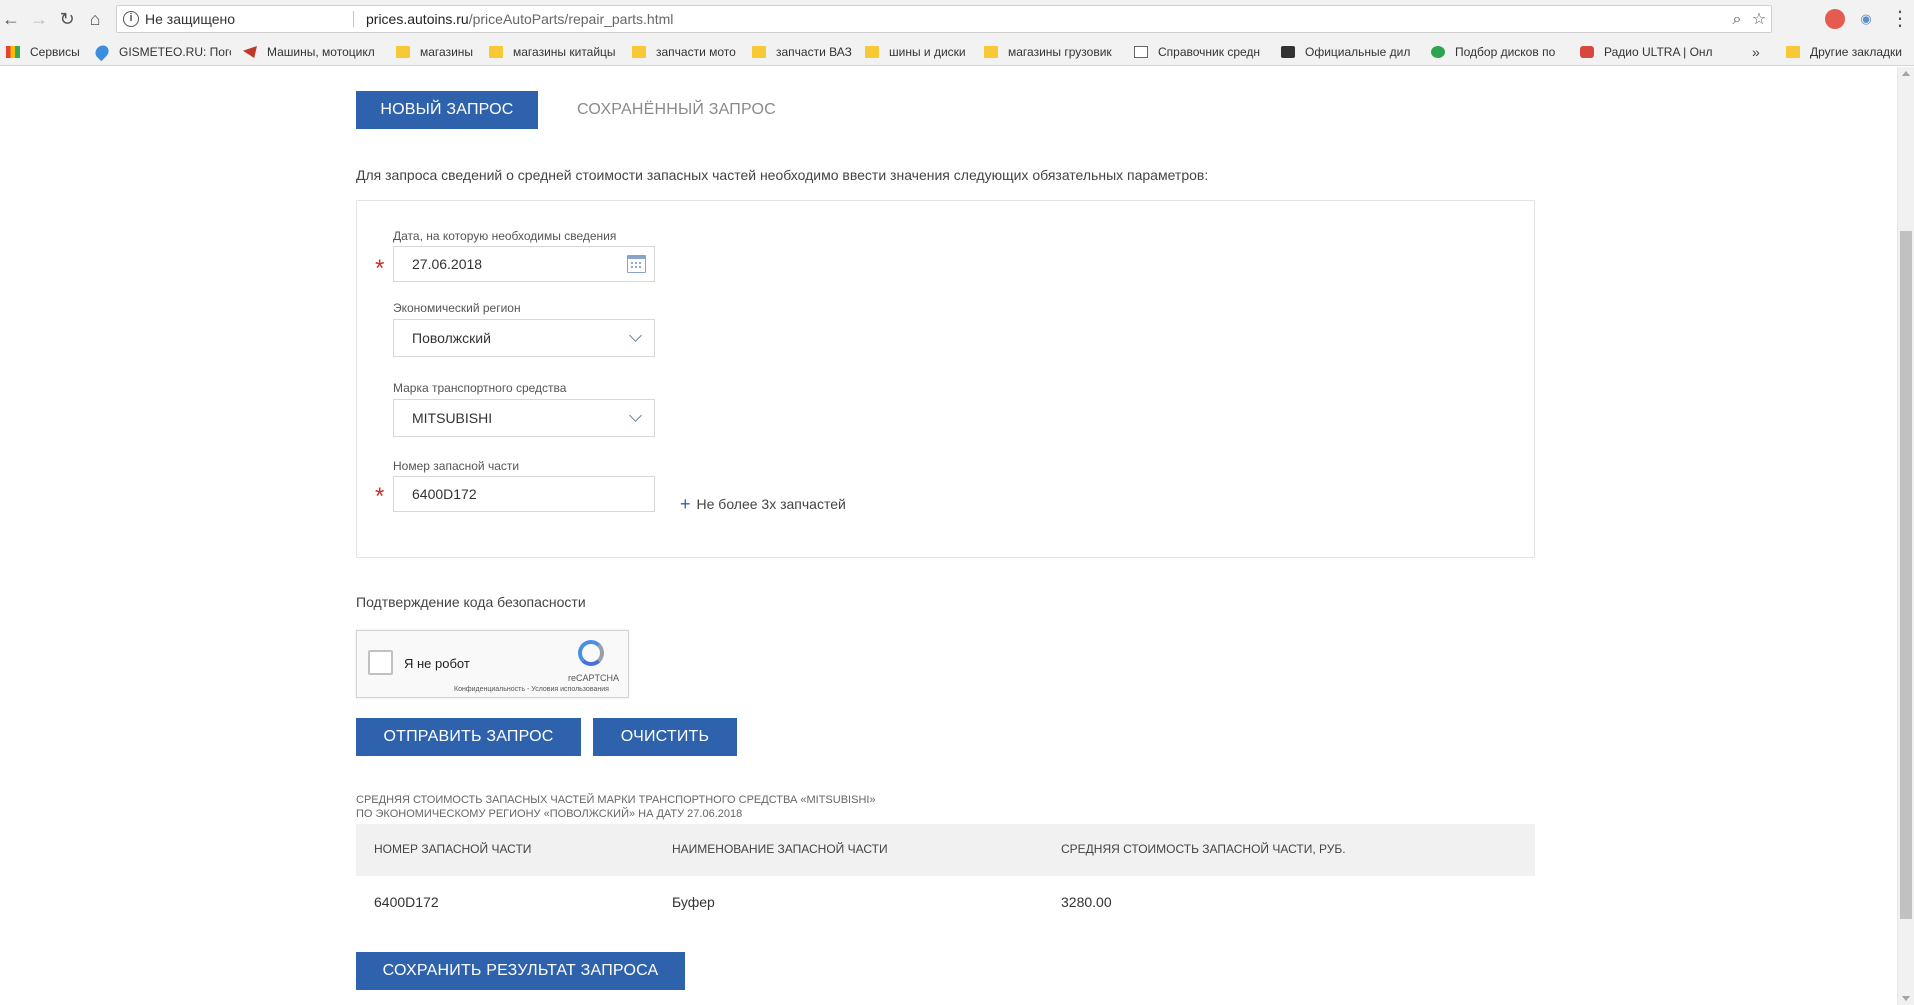 The image size is (1914, 1005). I want to click on apps-icon, so click(13, 52).